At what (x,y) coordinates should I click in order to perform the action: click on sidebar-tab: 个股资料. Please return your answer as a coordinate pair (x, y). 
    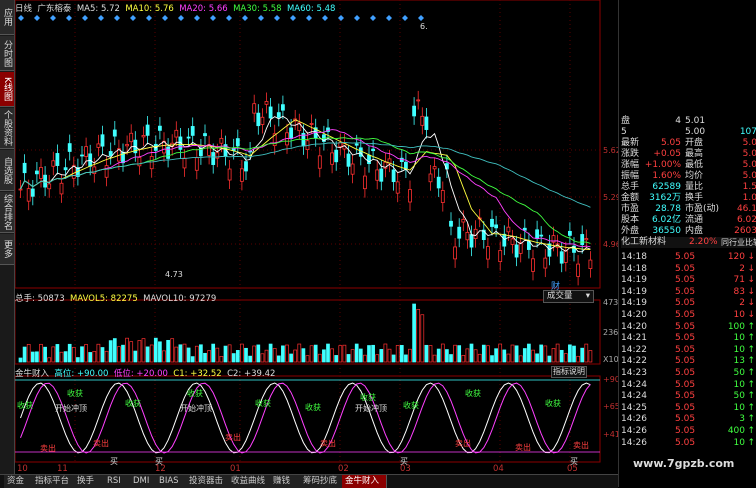
    Looking at the image, I should click on (7, 128).